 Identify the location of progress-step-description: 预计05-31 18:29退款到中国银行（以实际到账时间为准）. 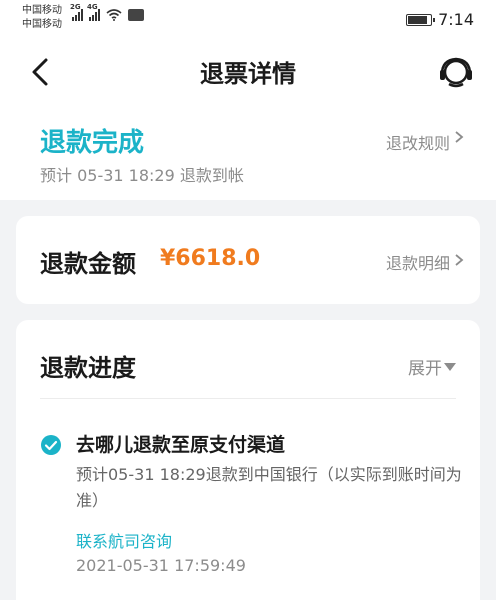
(269, 487).